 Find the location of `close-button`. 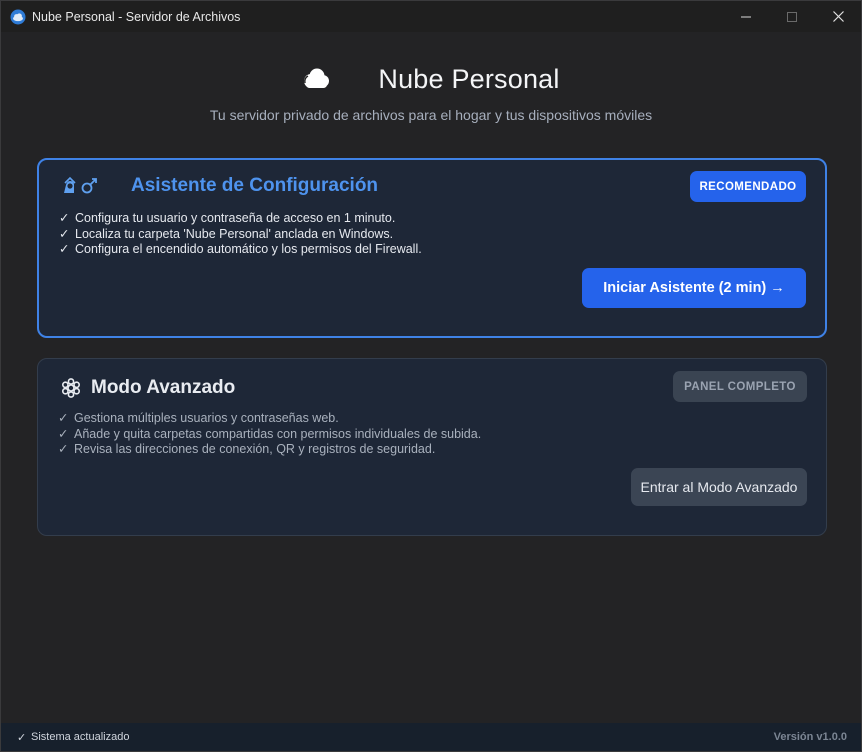

close-button is located at coordinates (838, 16).